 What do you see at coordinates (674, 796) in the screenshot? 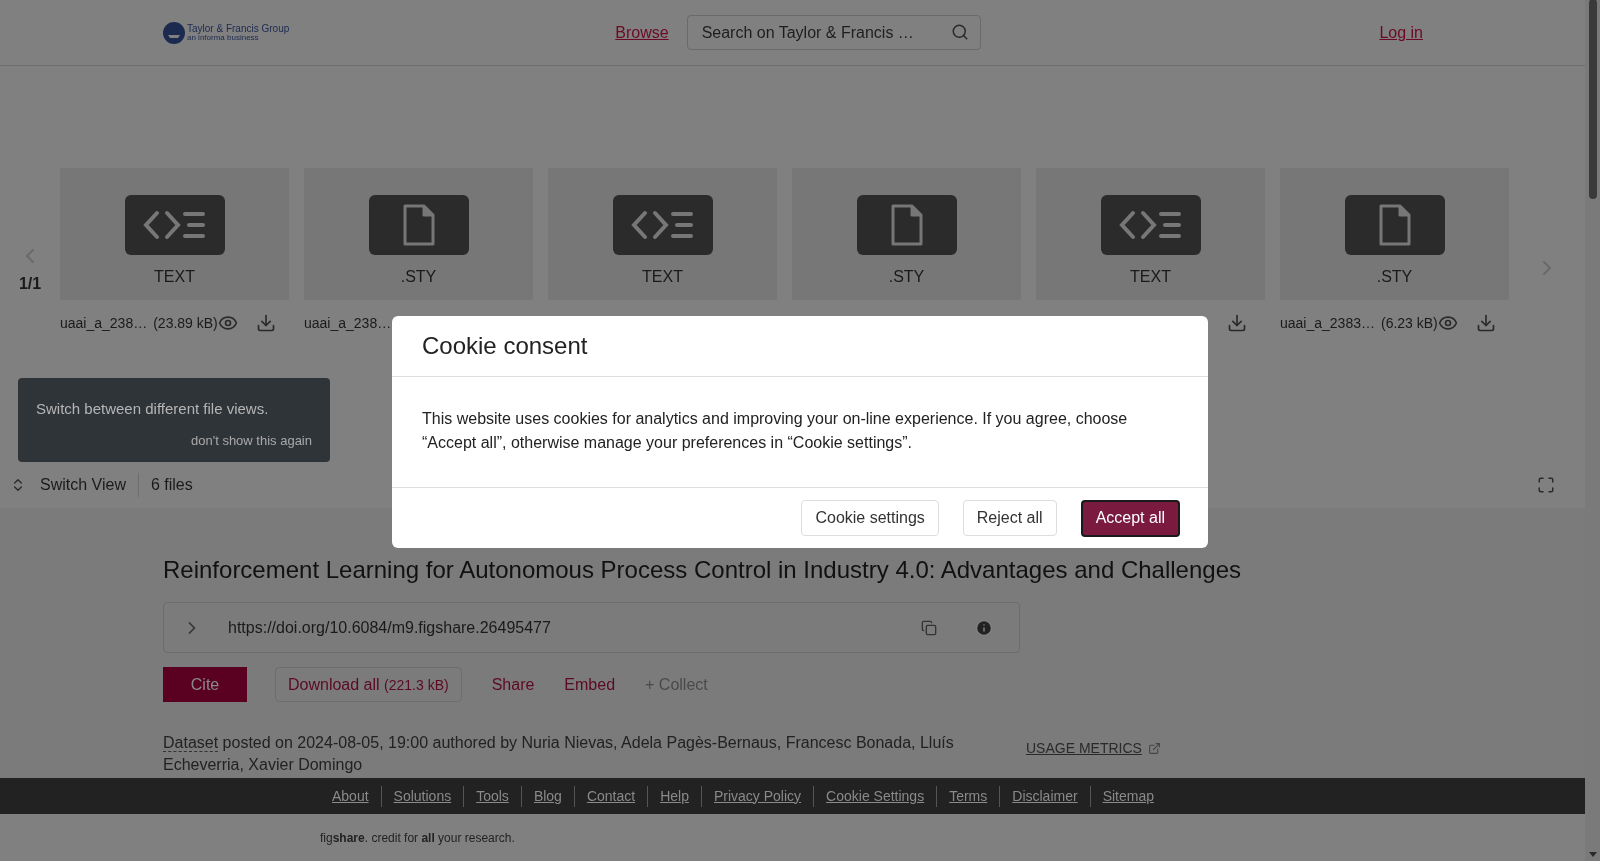
I see `footer-link: Help` at bounding box center [674, 796].